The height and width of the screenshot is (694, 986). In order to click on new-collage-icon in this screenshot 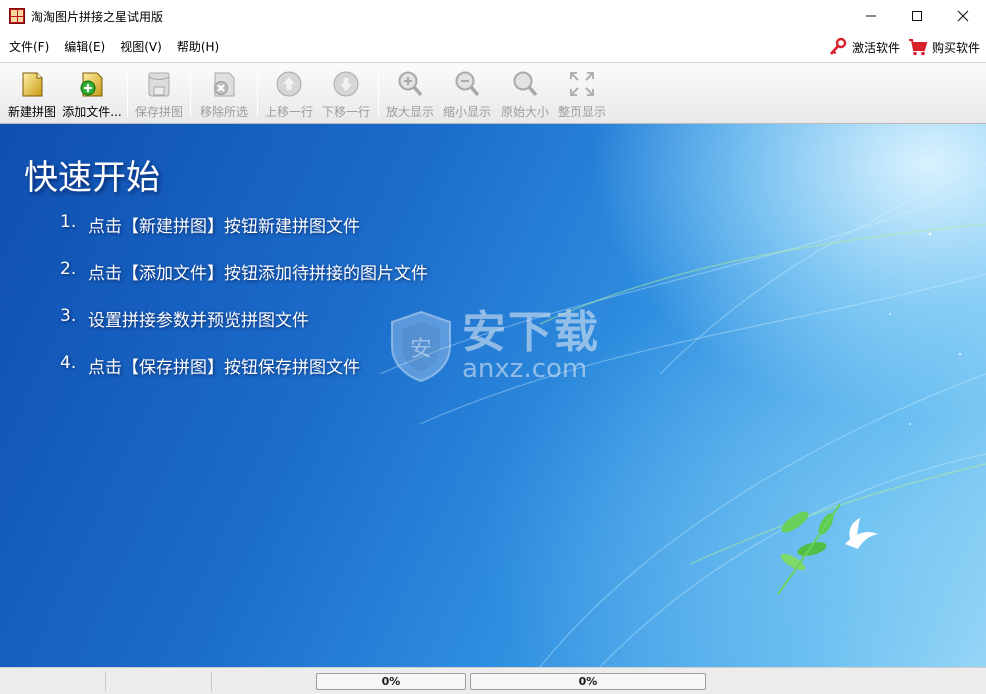, I will do `click(32, 84)`.